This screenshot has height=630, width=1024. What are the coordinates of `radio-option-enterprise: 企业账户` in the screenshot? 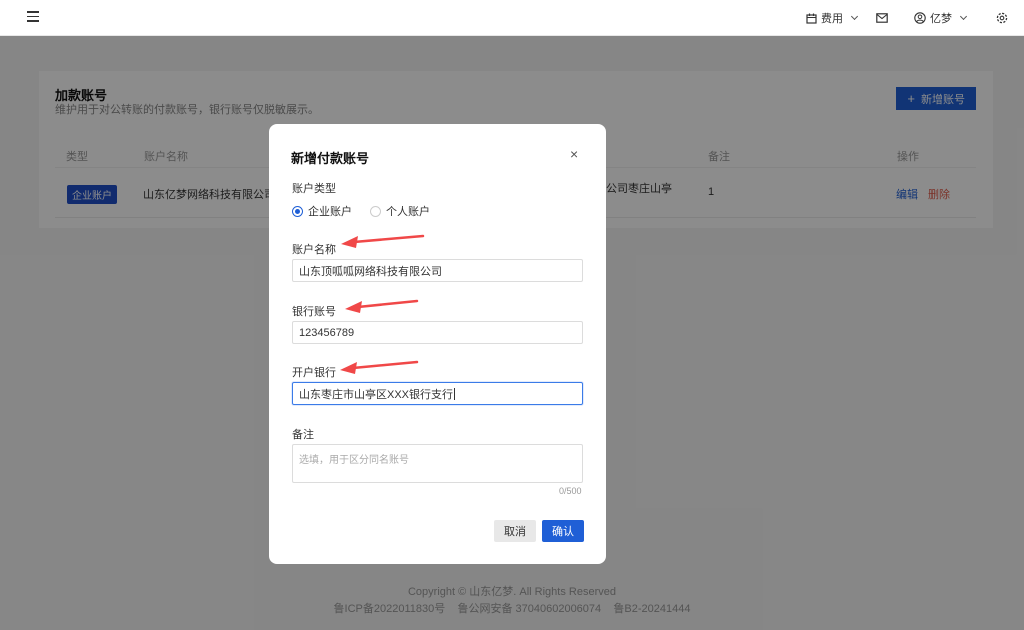 It's located at (322, 211).